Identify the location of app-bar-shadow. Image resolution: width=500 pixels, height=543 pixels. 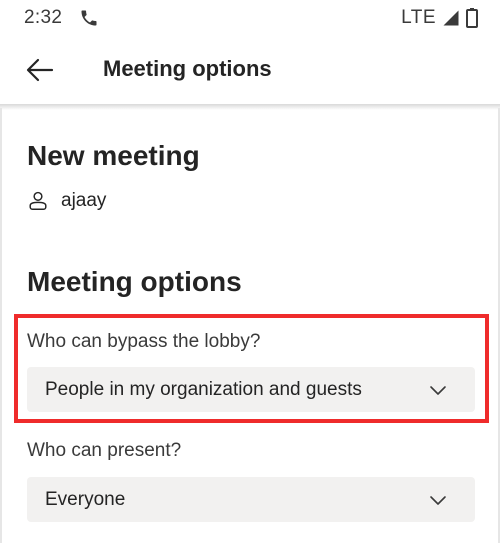
(250, 107).